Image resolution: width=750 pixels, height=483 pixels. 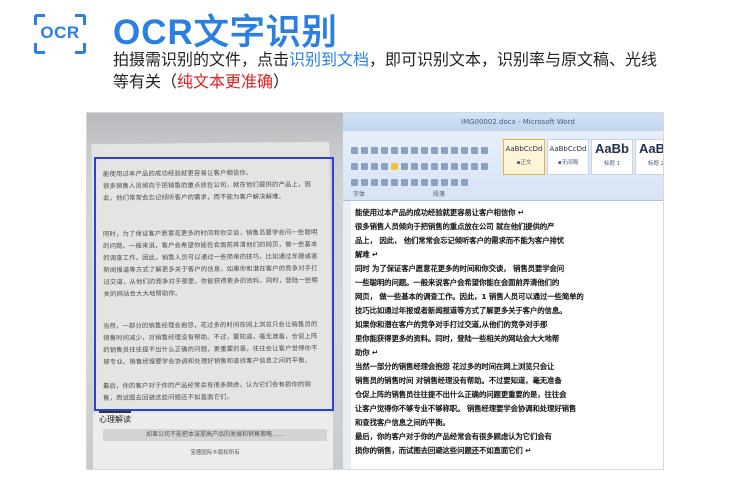 I want to click on scan-corner-br, so click(x=80, y=48).